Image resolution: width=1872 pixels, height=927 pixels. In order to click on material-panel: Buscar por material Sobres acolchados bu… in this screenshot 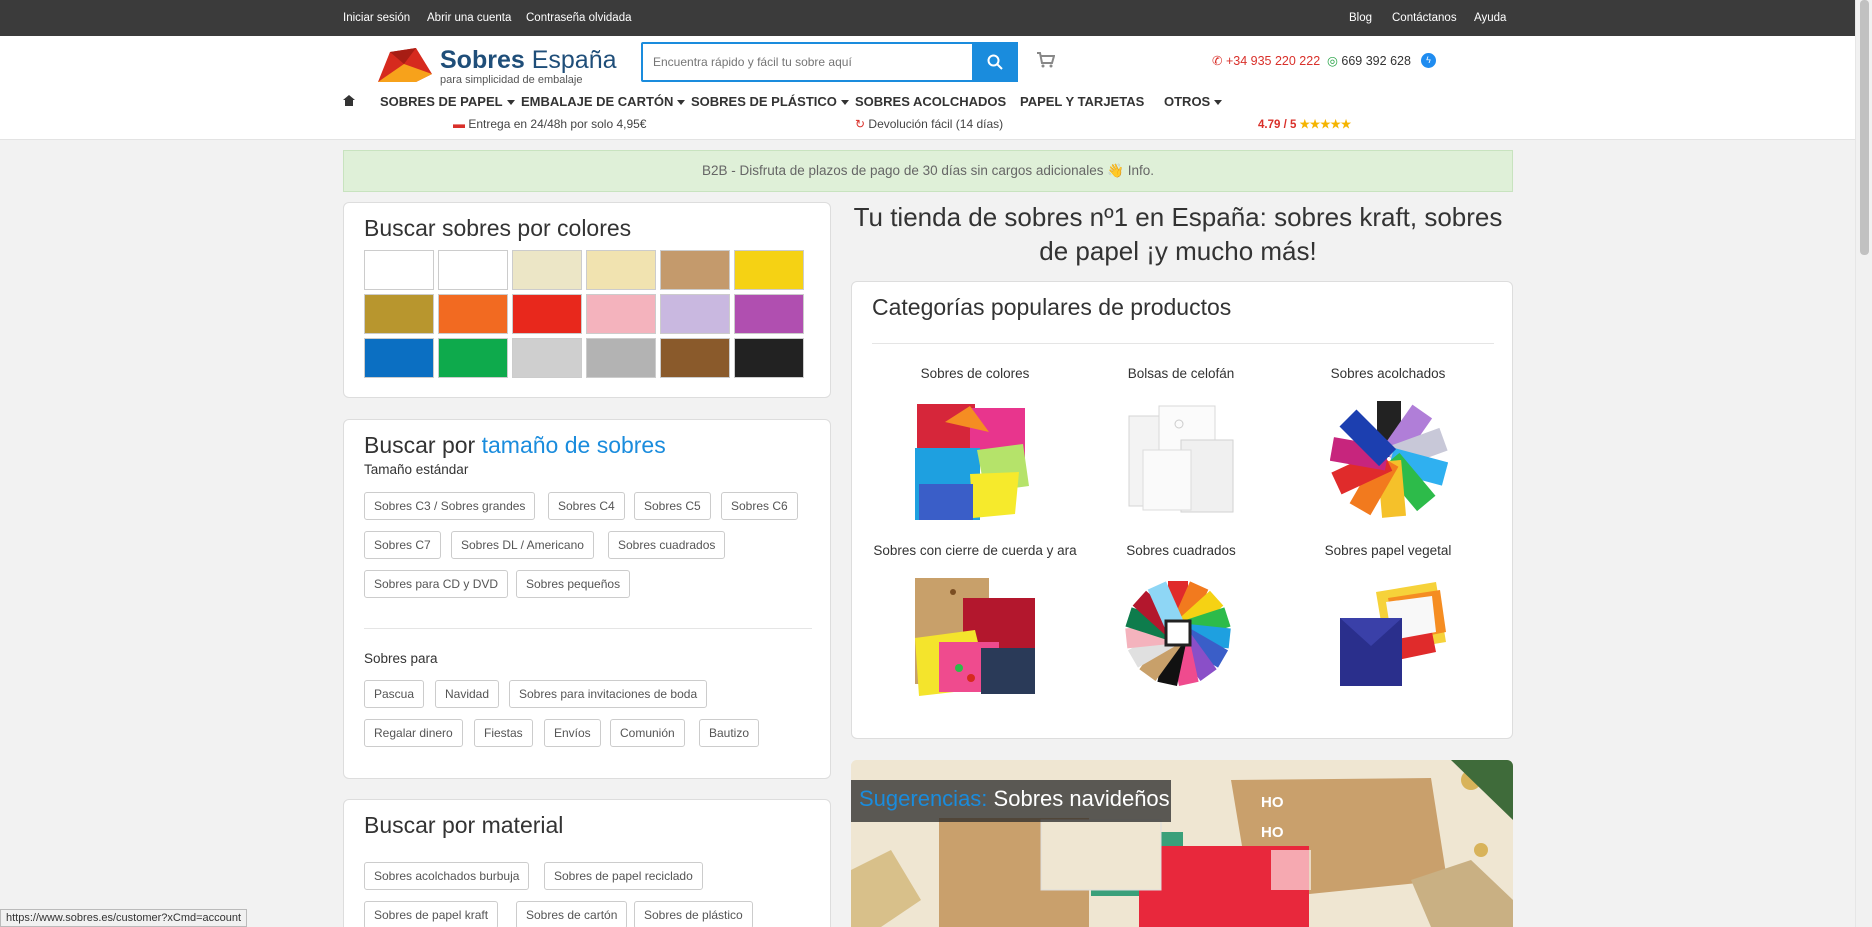, I will do `click(587, 863)`.